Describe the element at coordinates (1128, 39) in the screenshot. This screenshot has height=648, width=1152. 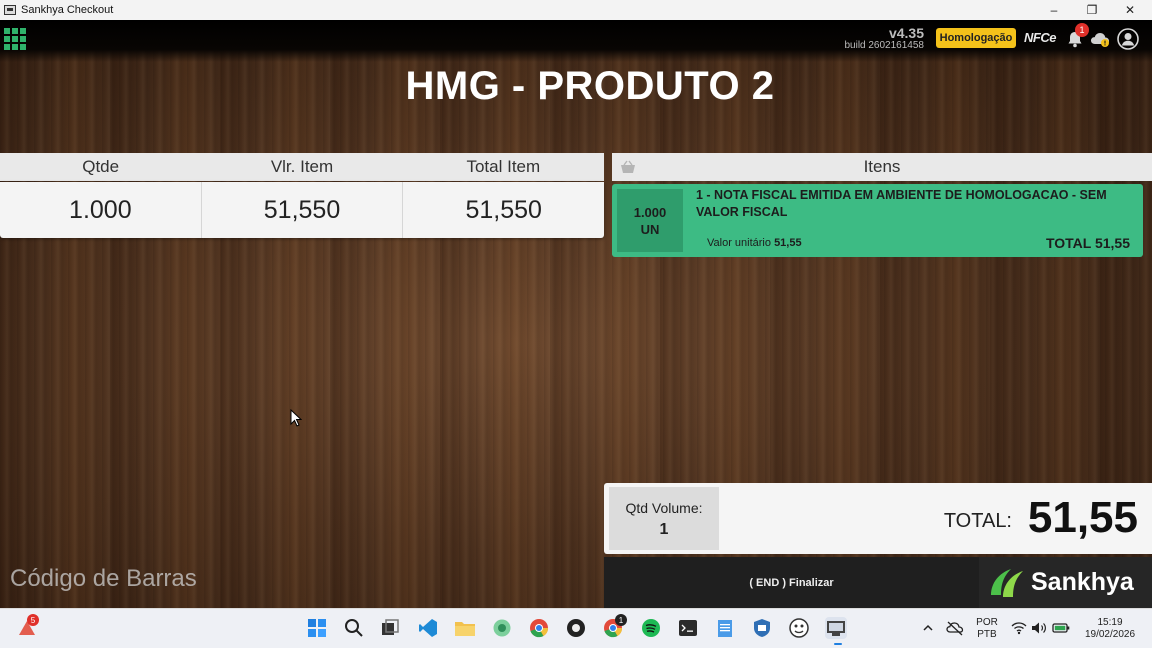
I see `user-avatar-icon` at that location.